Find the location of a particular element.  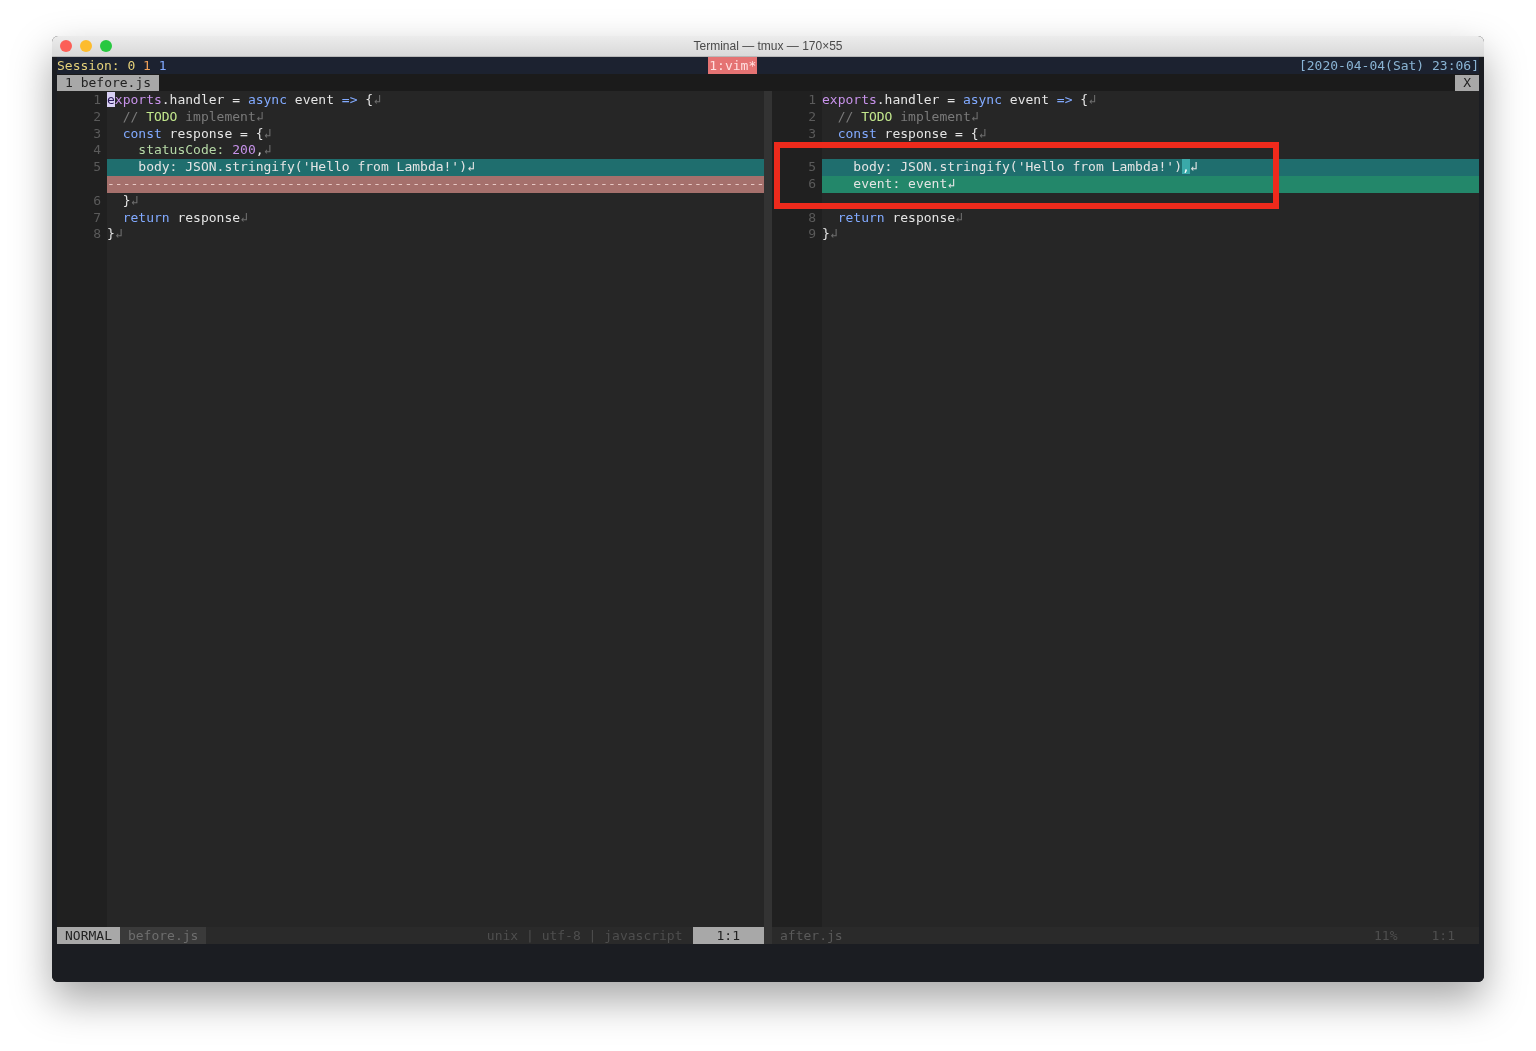

close-icon is located at coordinates (66, 46).